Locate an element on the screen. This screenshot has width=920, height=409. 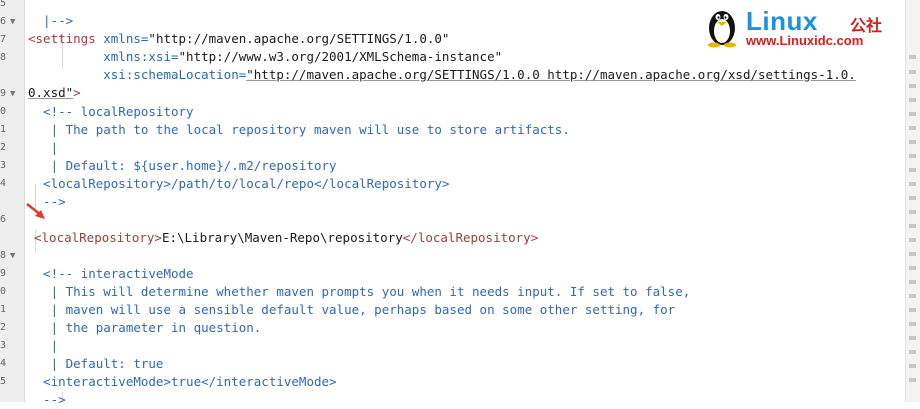
xml-tag: <settings is located at coordinates (62, 38).